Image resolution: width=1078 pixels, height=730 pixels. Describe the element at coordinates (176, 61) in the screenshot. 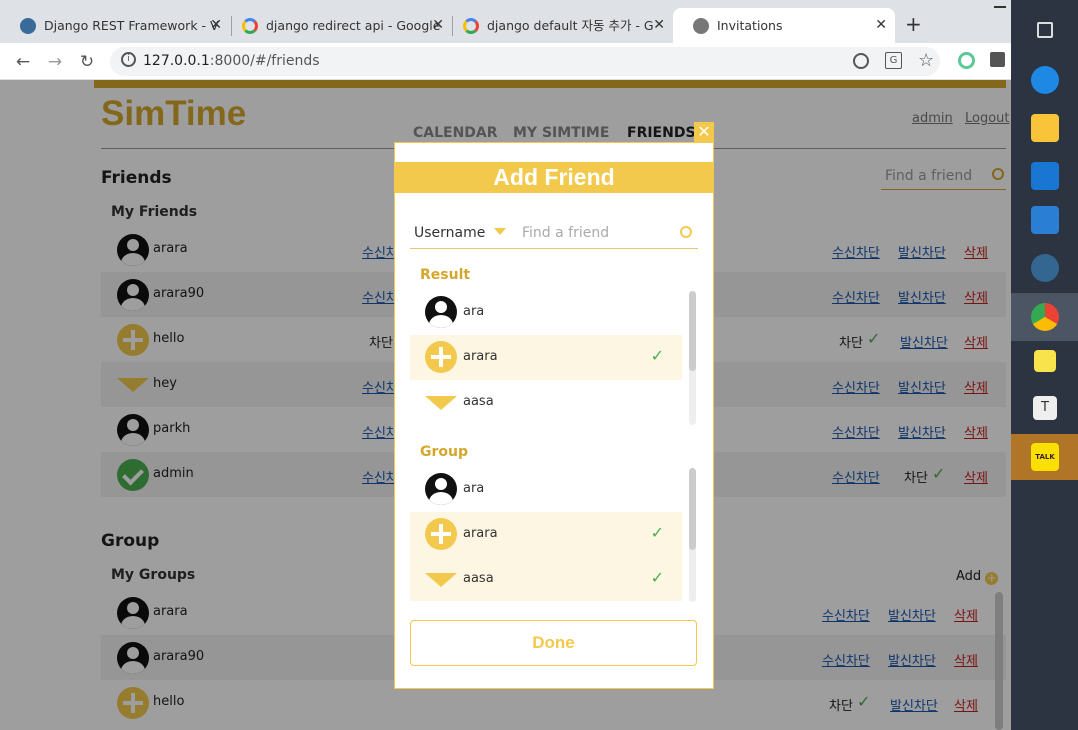

I see `url-host: 127.0.0.1` at that location.